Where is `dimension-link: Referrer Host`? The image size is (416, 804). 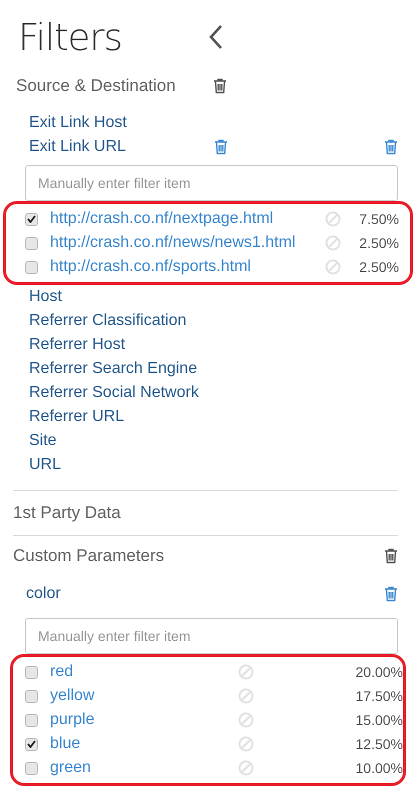
dimension-link: Referrer Host is located at coordinates (213, 345).